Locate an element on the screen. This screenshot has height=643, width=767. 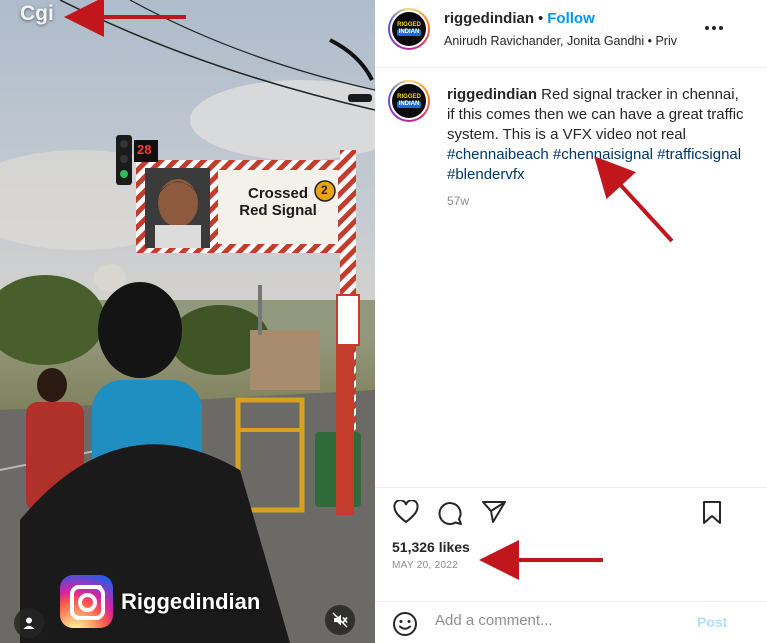
paper-plane-icon is located at coordinates (494, 512).